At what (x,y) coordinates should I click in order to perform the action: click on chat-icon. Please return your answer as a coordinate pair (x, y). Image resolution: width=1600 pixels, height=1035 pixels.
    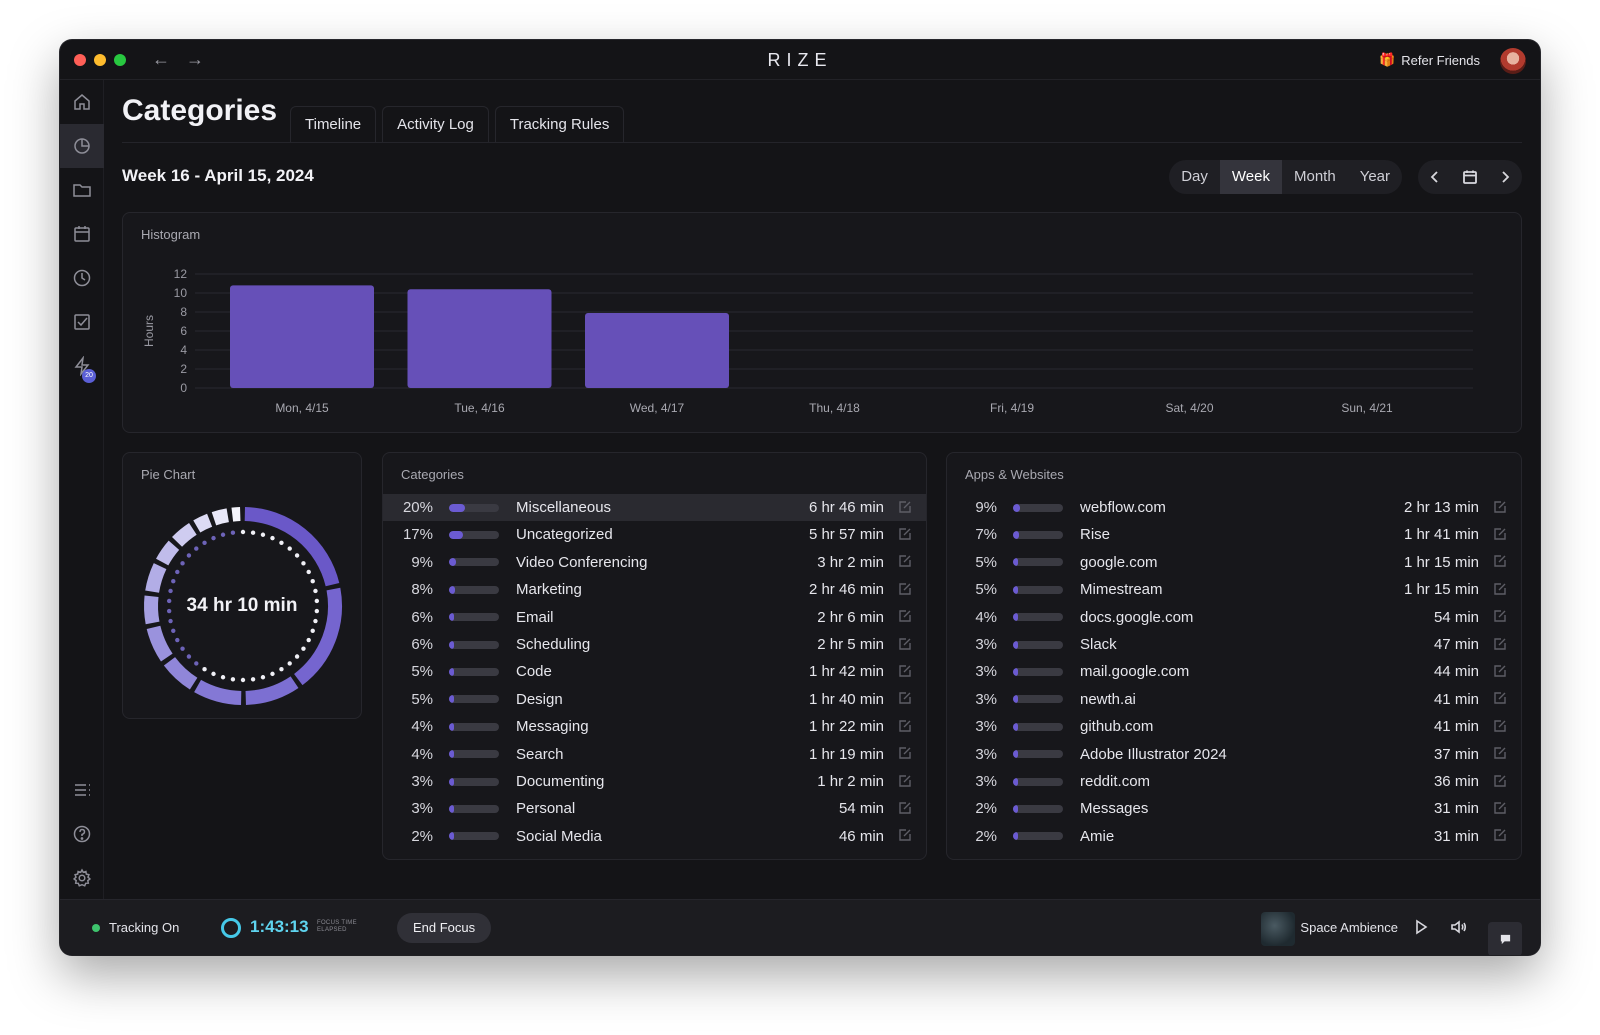
    Looking at the image, I should click on (1505, 939).